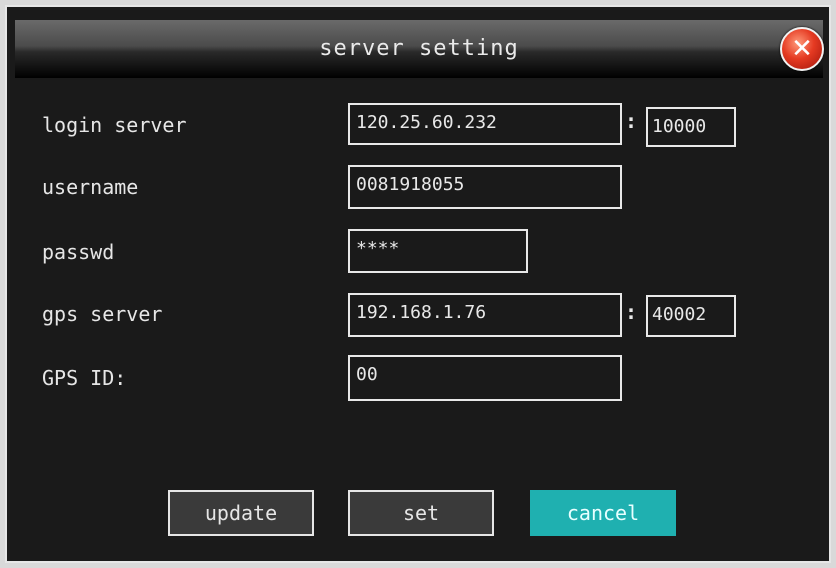 This screenshot has height=568, width=836. Describe the element at coordinates (84, 378) in the screenshot. I see `gps-id-label: GPS ID:` at that location.